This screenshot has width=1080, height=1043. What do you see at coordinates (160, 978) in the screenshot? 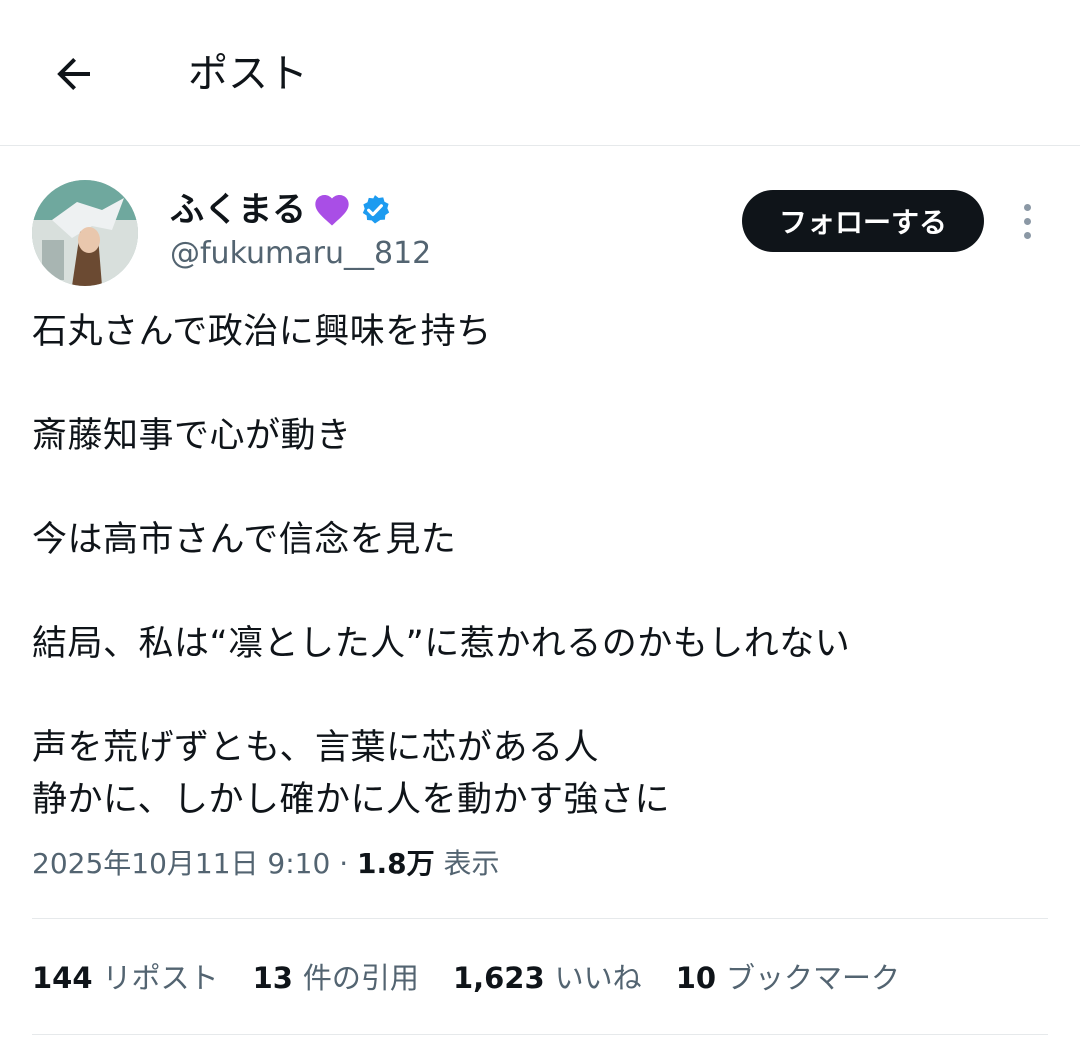
I see `stat-label: リポスト` at bounding box center [160, 978].